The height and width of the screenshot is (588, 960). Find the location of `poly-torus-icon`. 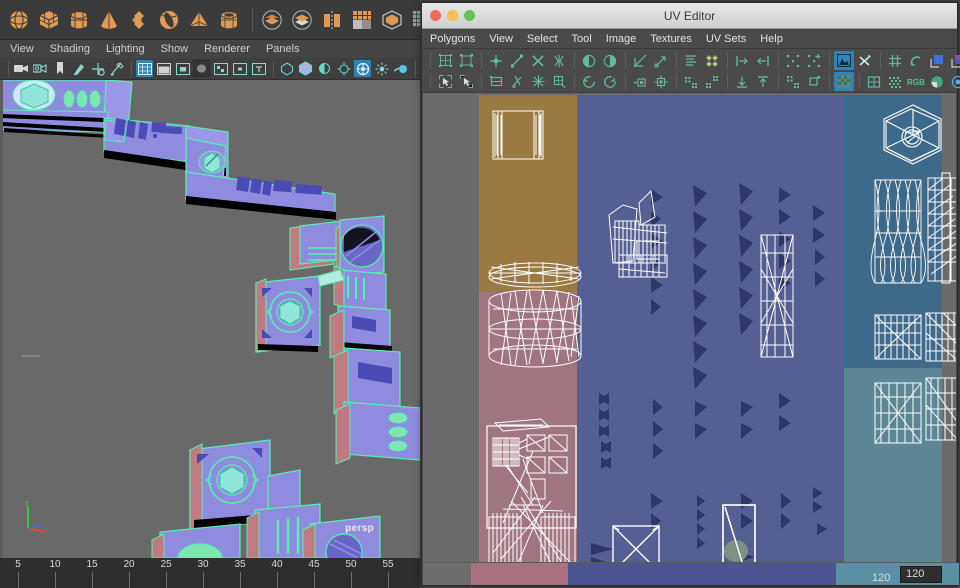

poly-torus-icon is located at coordinates (169, 20).